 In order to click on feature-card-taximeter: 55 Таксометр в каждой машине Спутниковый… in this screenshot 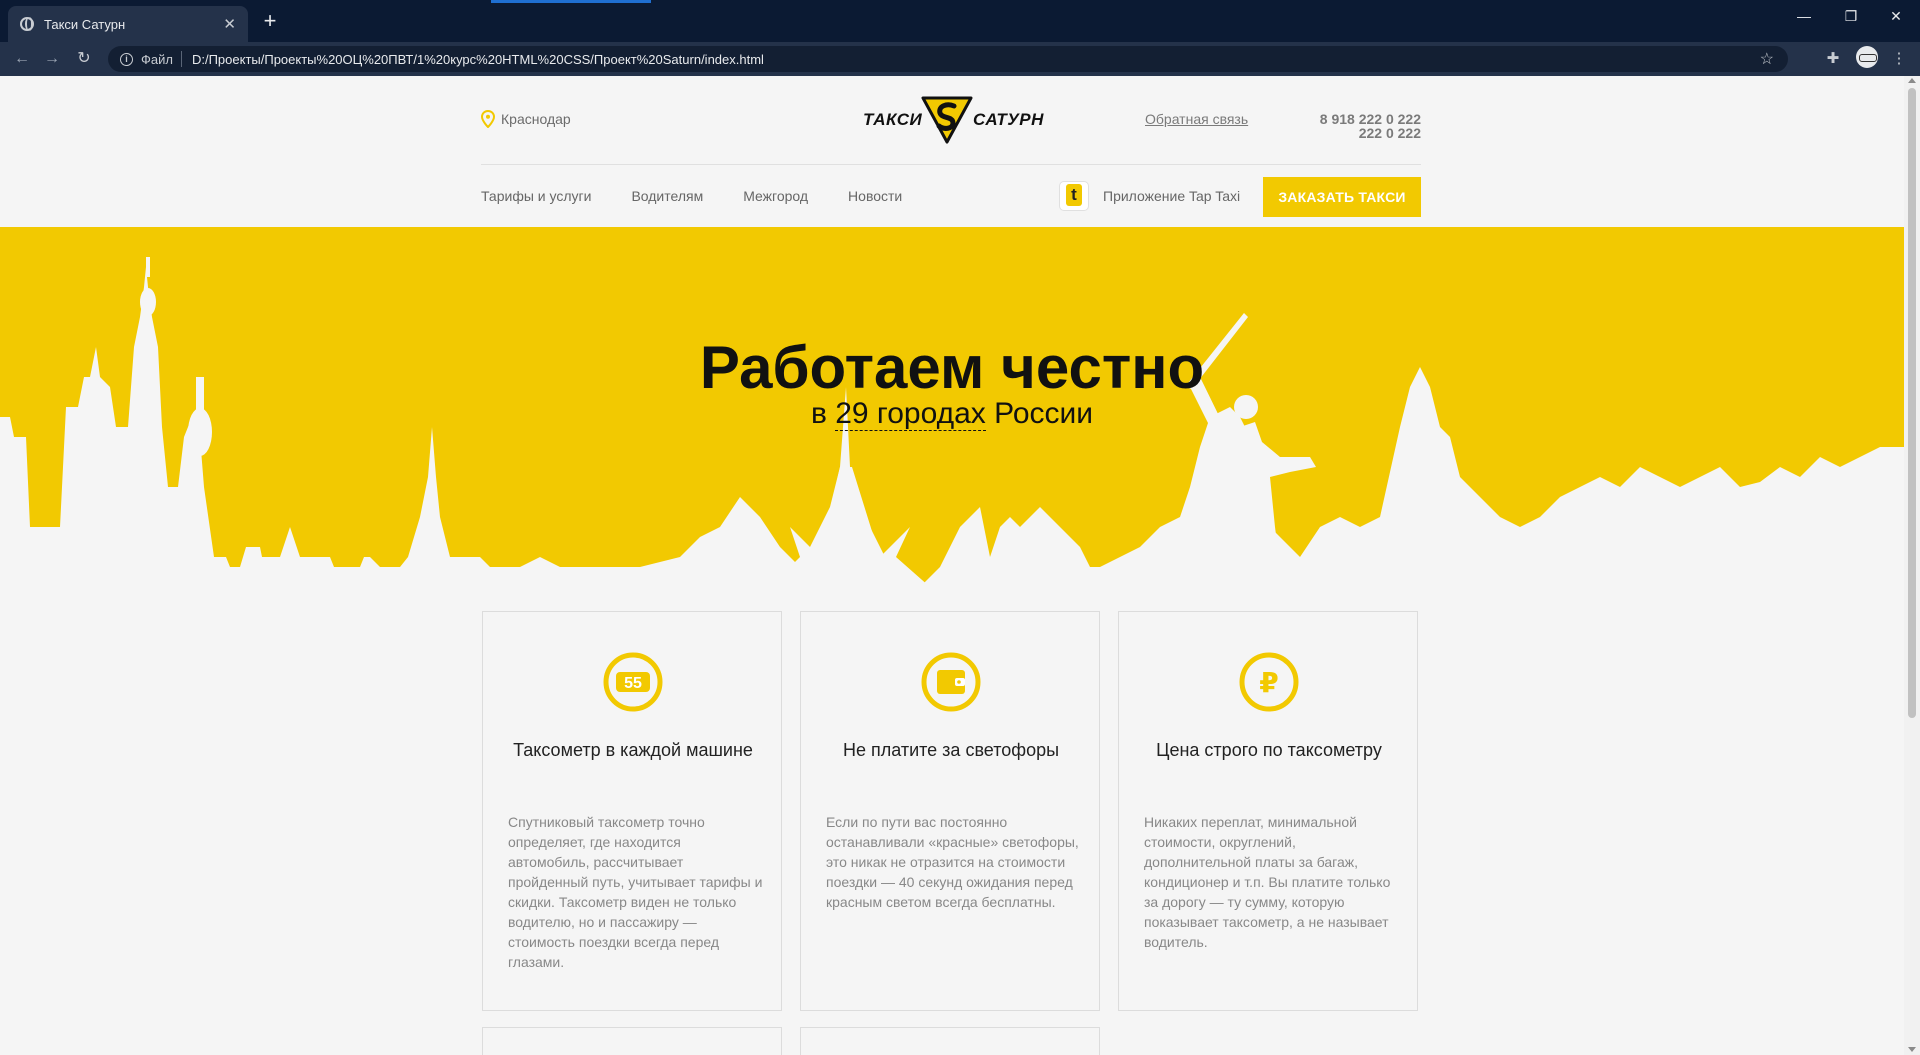, I will do `click(632, 811)`.